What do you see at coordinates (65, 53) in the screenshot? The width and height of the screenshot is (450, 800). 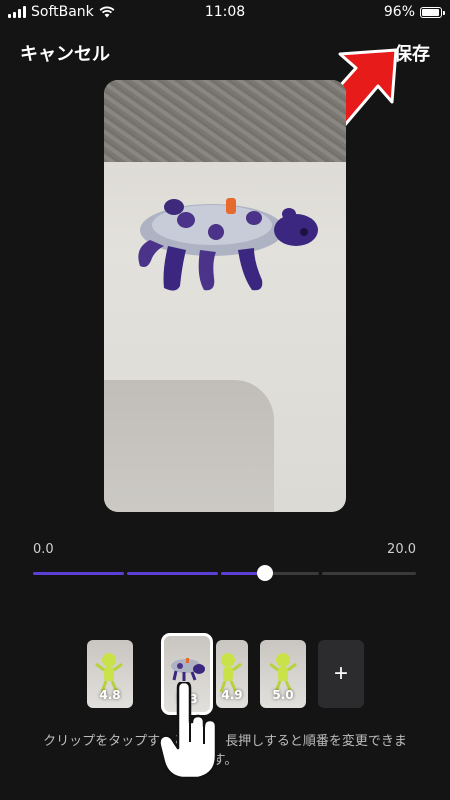 I see `cancel-button: キャンセル` at bounding box center [65, 53].